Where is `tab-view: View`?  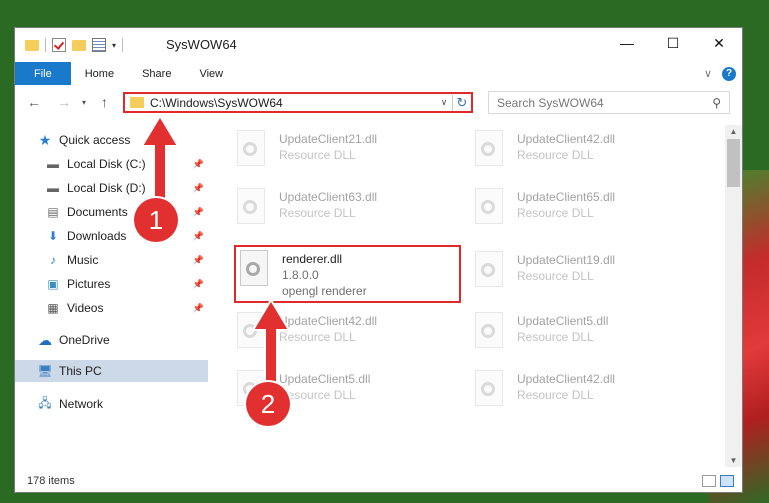 tab-view: View is located at coordinates (211, 73).